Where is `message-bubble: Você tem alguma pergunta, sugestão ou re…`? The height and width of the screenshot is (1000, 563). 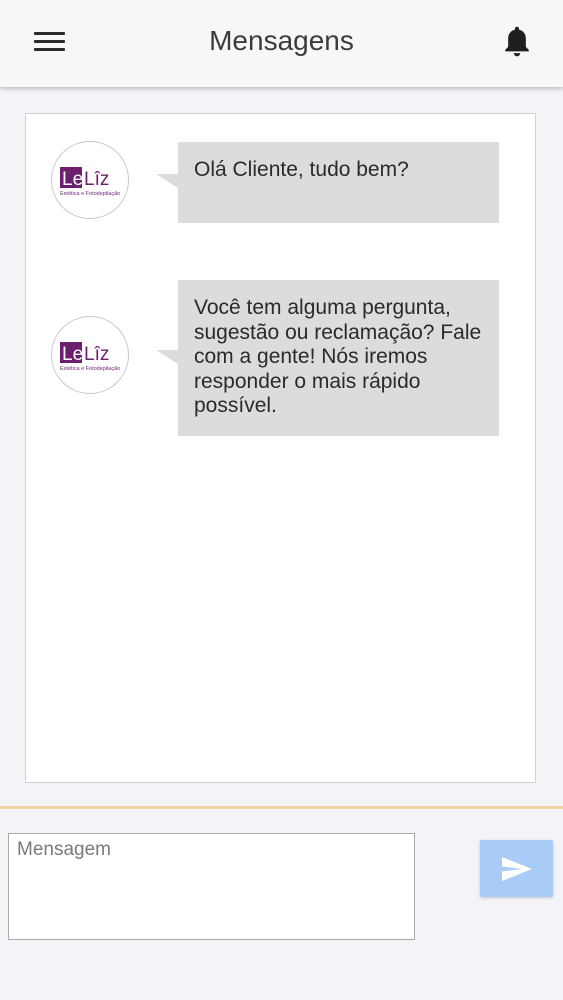
message-bubble: Você tem alguma pergunta, sugestão ou re… is located at coordinates (327, 358).